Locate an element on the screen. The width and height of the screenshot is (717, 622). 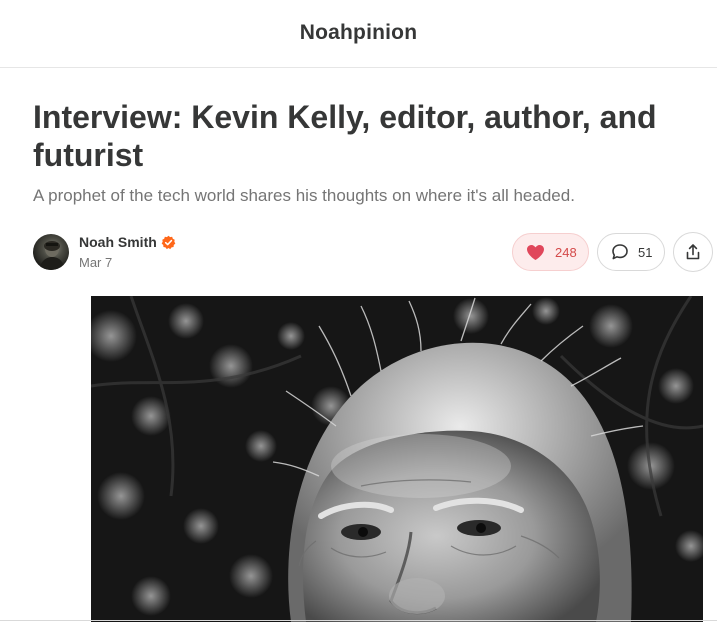
heart-icon is located at coordinates (535, 252).